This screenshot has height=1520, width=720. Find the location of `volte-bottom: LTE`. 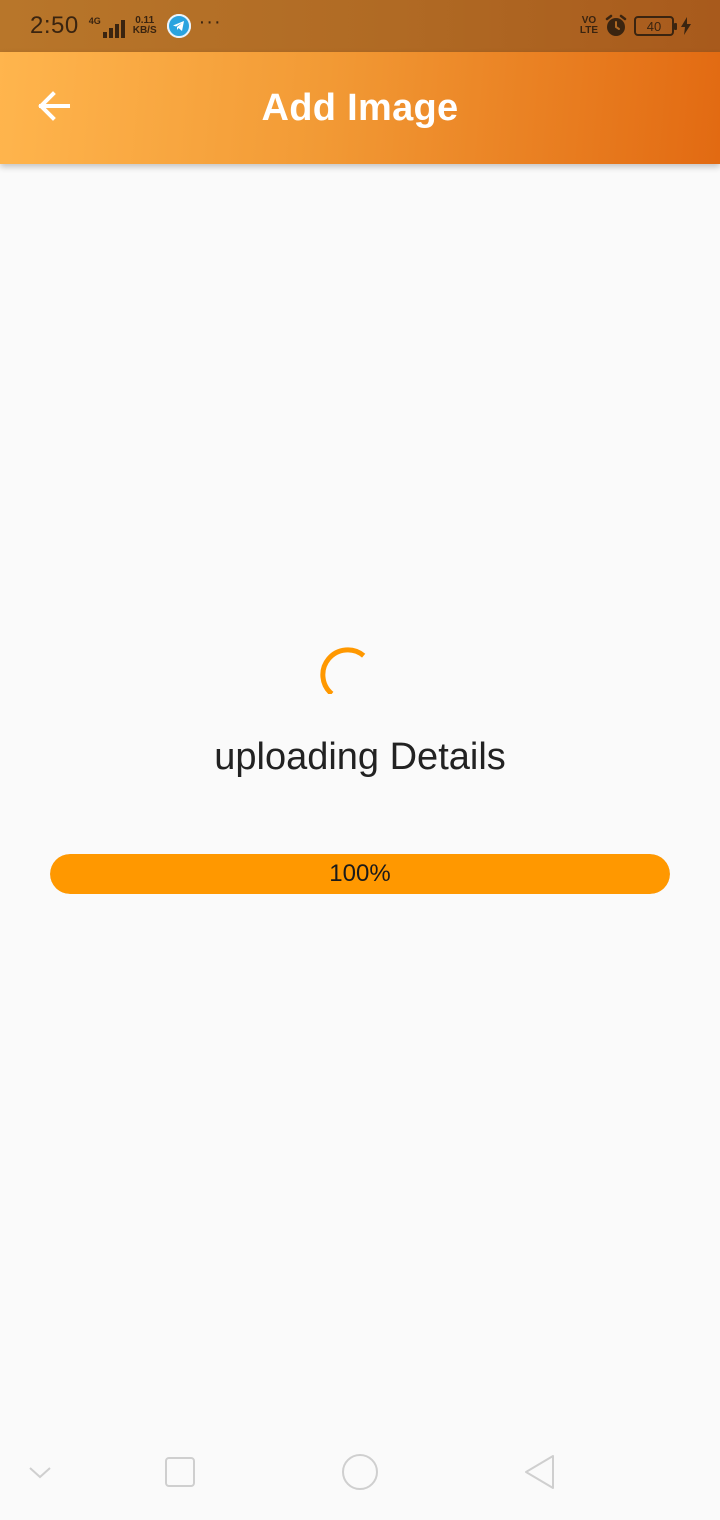

volte-bottom: LTE is located at coordinates (588, 30).